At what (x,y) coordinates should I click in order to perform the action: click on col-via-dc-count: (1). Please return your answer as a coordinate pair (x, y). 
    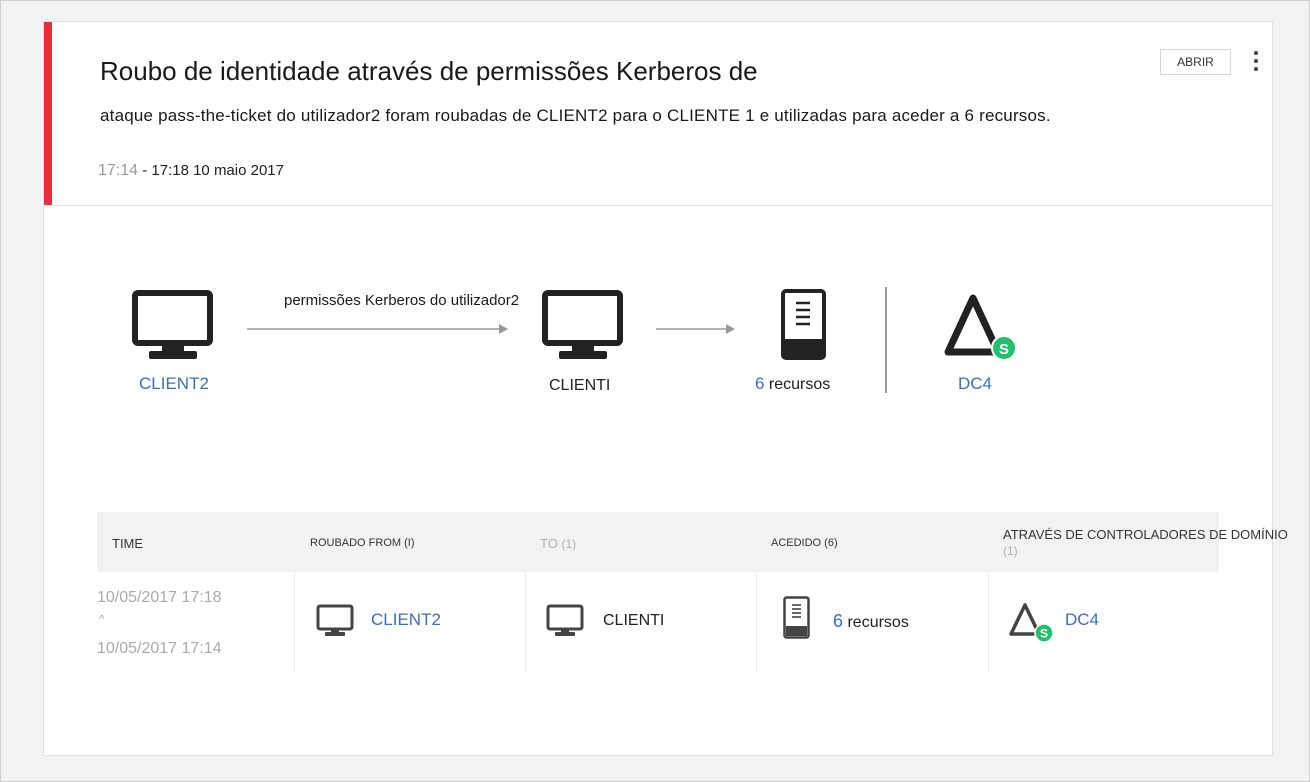
    Looking at the image, I should click on (1010, 551).